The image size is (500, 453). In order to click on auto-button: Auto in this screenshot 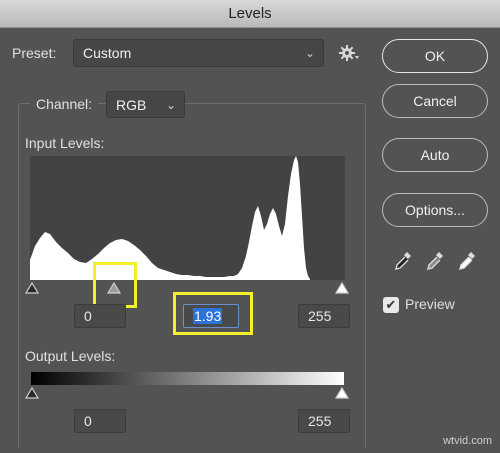, I will do `click(435, 155)`.